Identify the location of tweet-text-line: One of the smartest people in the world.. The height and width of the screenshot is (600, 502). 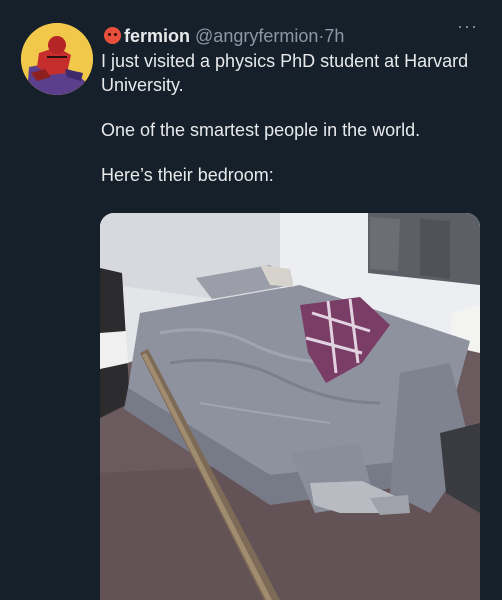
(261, 130).